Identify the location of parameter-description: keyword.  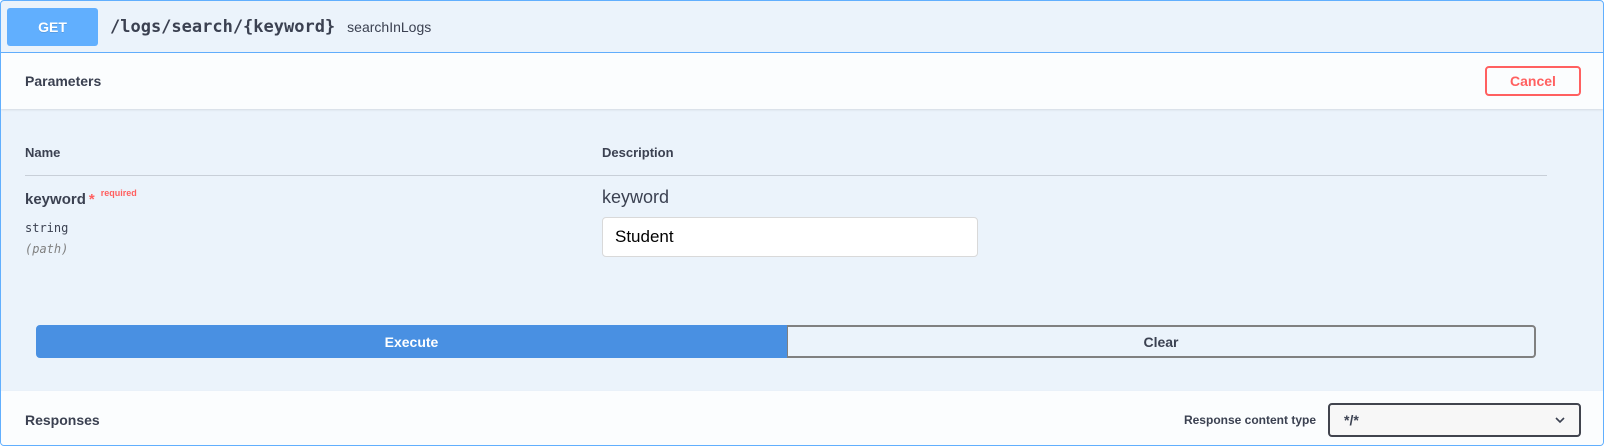
(636, 197).